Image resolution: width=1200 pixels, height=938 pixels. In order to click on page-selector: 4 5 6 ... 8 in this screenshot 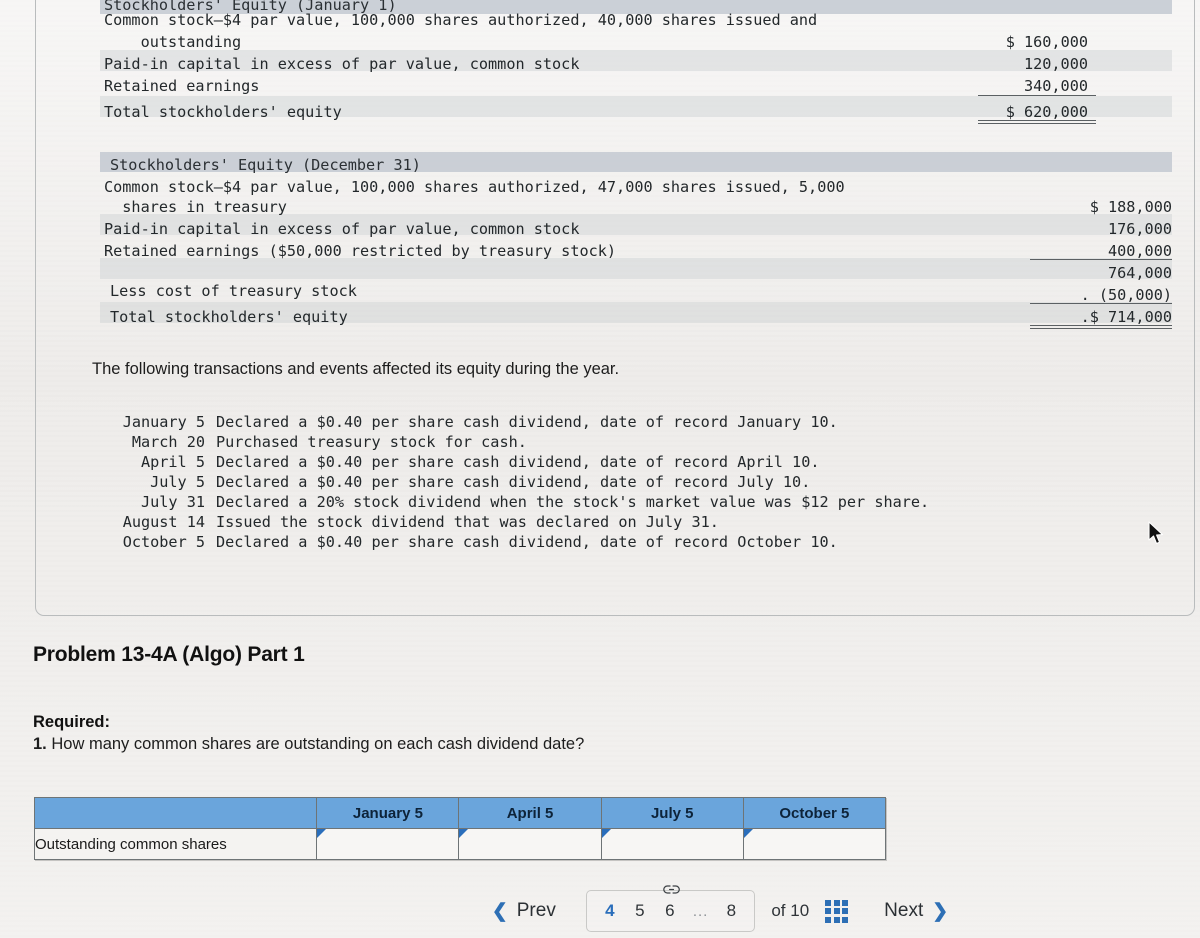, I will do `click(670, 908)`.